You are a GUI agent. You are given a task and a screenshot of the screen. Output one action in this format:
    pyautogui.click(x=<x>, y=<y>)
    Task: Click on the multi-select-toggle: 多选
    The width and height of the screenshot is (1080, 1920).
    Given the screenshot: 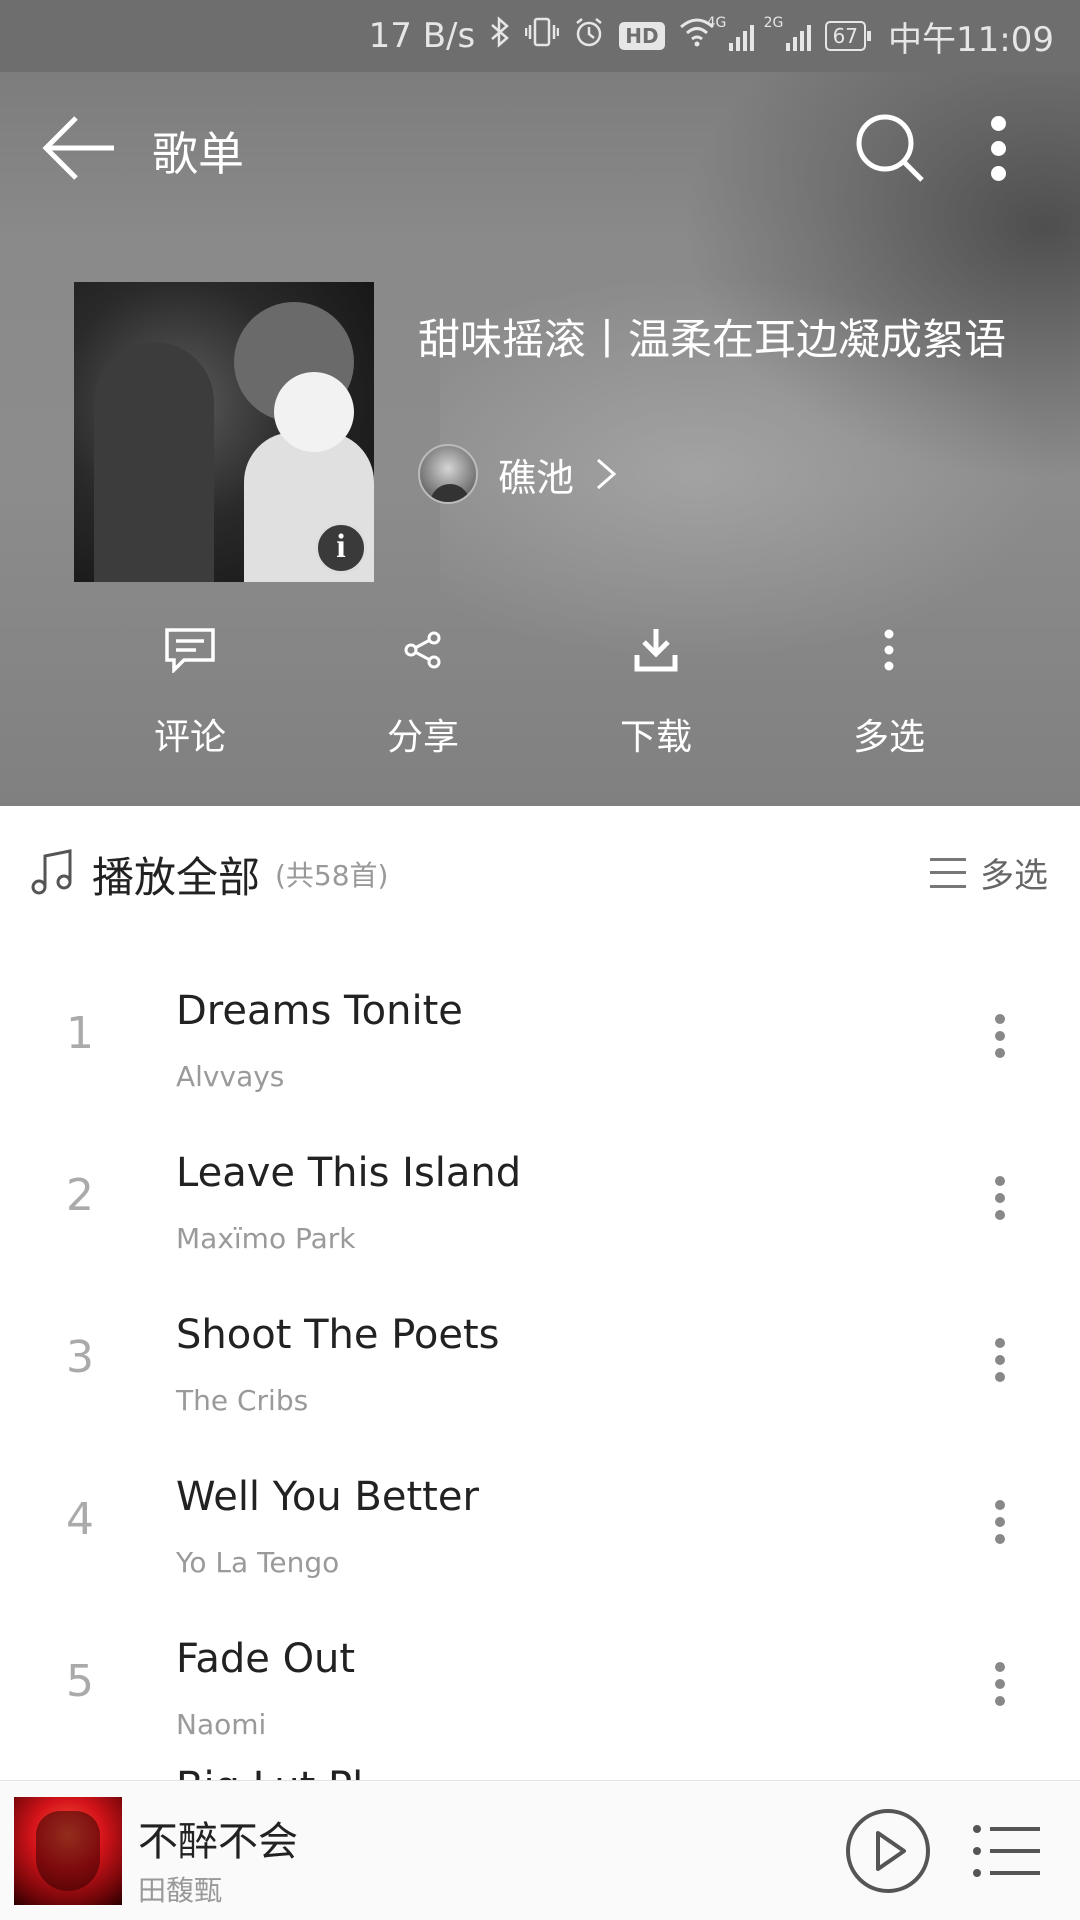 What is the action you would take?
    pyautogui.click(x=989, y=872)
    